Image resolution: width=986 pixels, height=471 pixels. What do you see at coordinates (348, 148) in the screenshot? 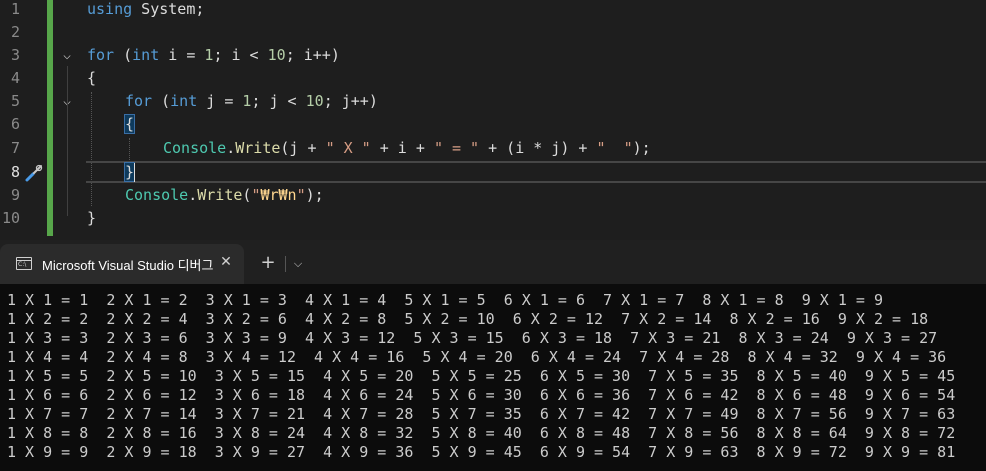
I see `string-literal: " X "` at bounding box center [348, 148].